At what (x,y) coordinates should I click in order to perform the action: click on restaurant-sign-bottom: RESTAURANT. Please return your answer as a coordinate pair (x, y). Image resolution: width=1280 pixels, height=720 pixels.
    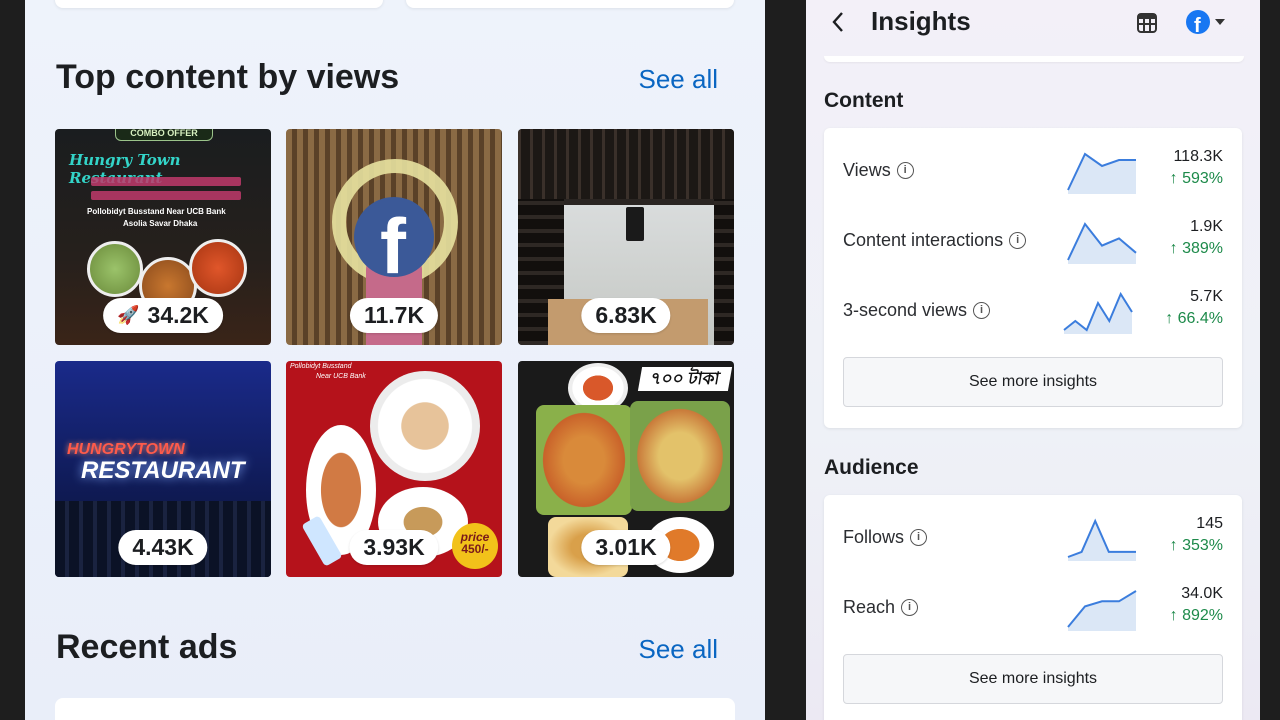
    Looking at the image, I should click on (163, 470).